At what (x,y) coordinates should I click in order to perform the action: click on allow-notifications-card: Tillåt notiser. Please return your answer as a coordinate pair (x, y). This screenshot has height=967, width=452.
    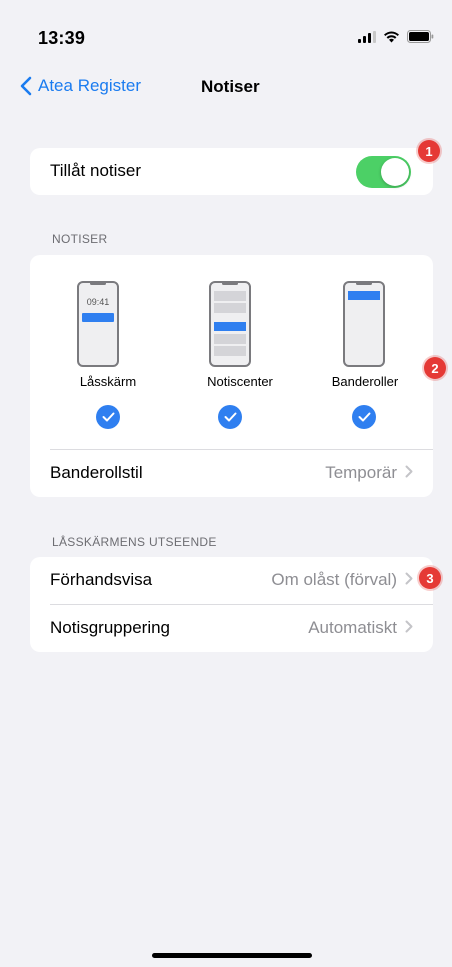
    Looking at the image, I should click on (231, 171).